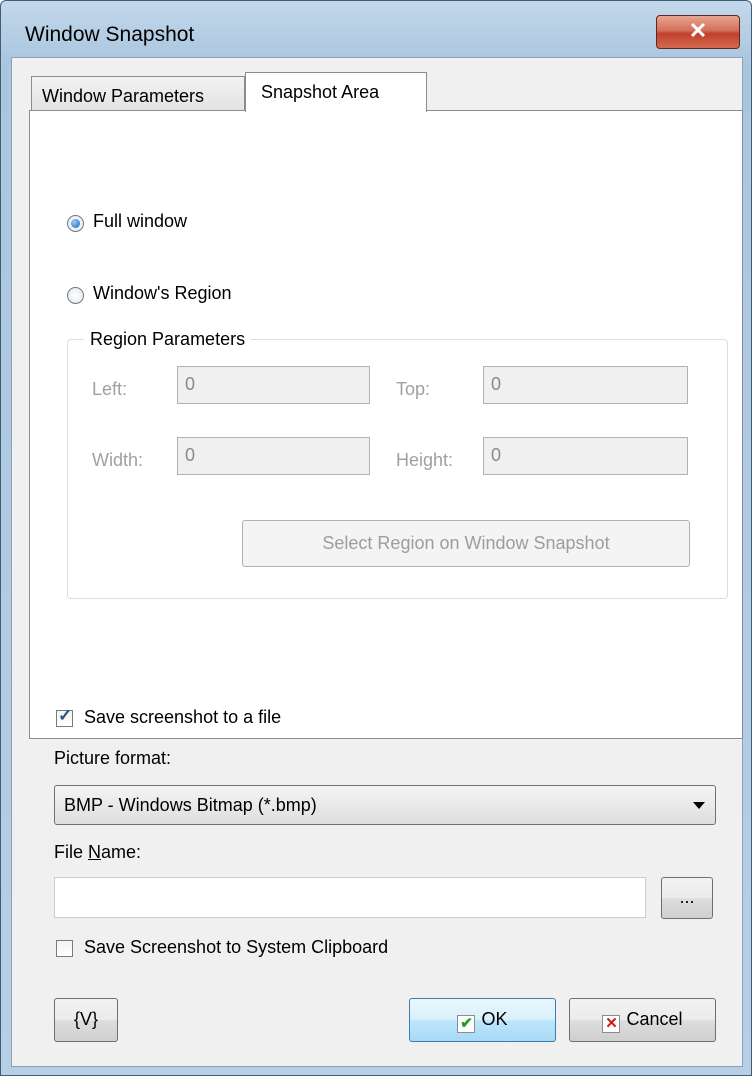  What do you see at coordinates (699, 805) in the screenshot?
I see `dropdown-arrow-icon` at bounding box center [699, 805].